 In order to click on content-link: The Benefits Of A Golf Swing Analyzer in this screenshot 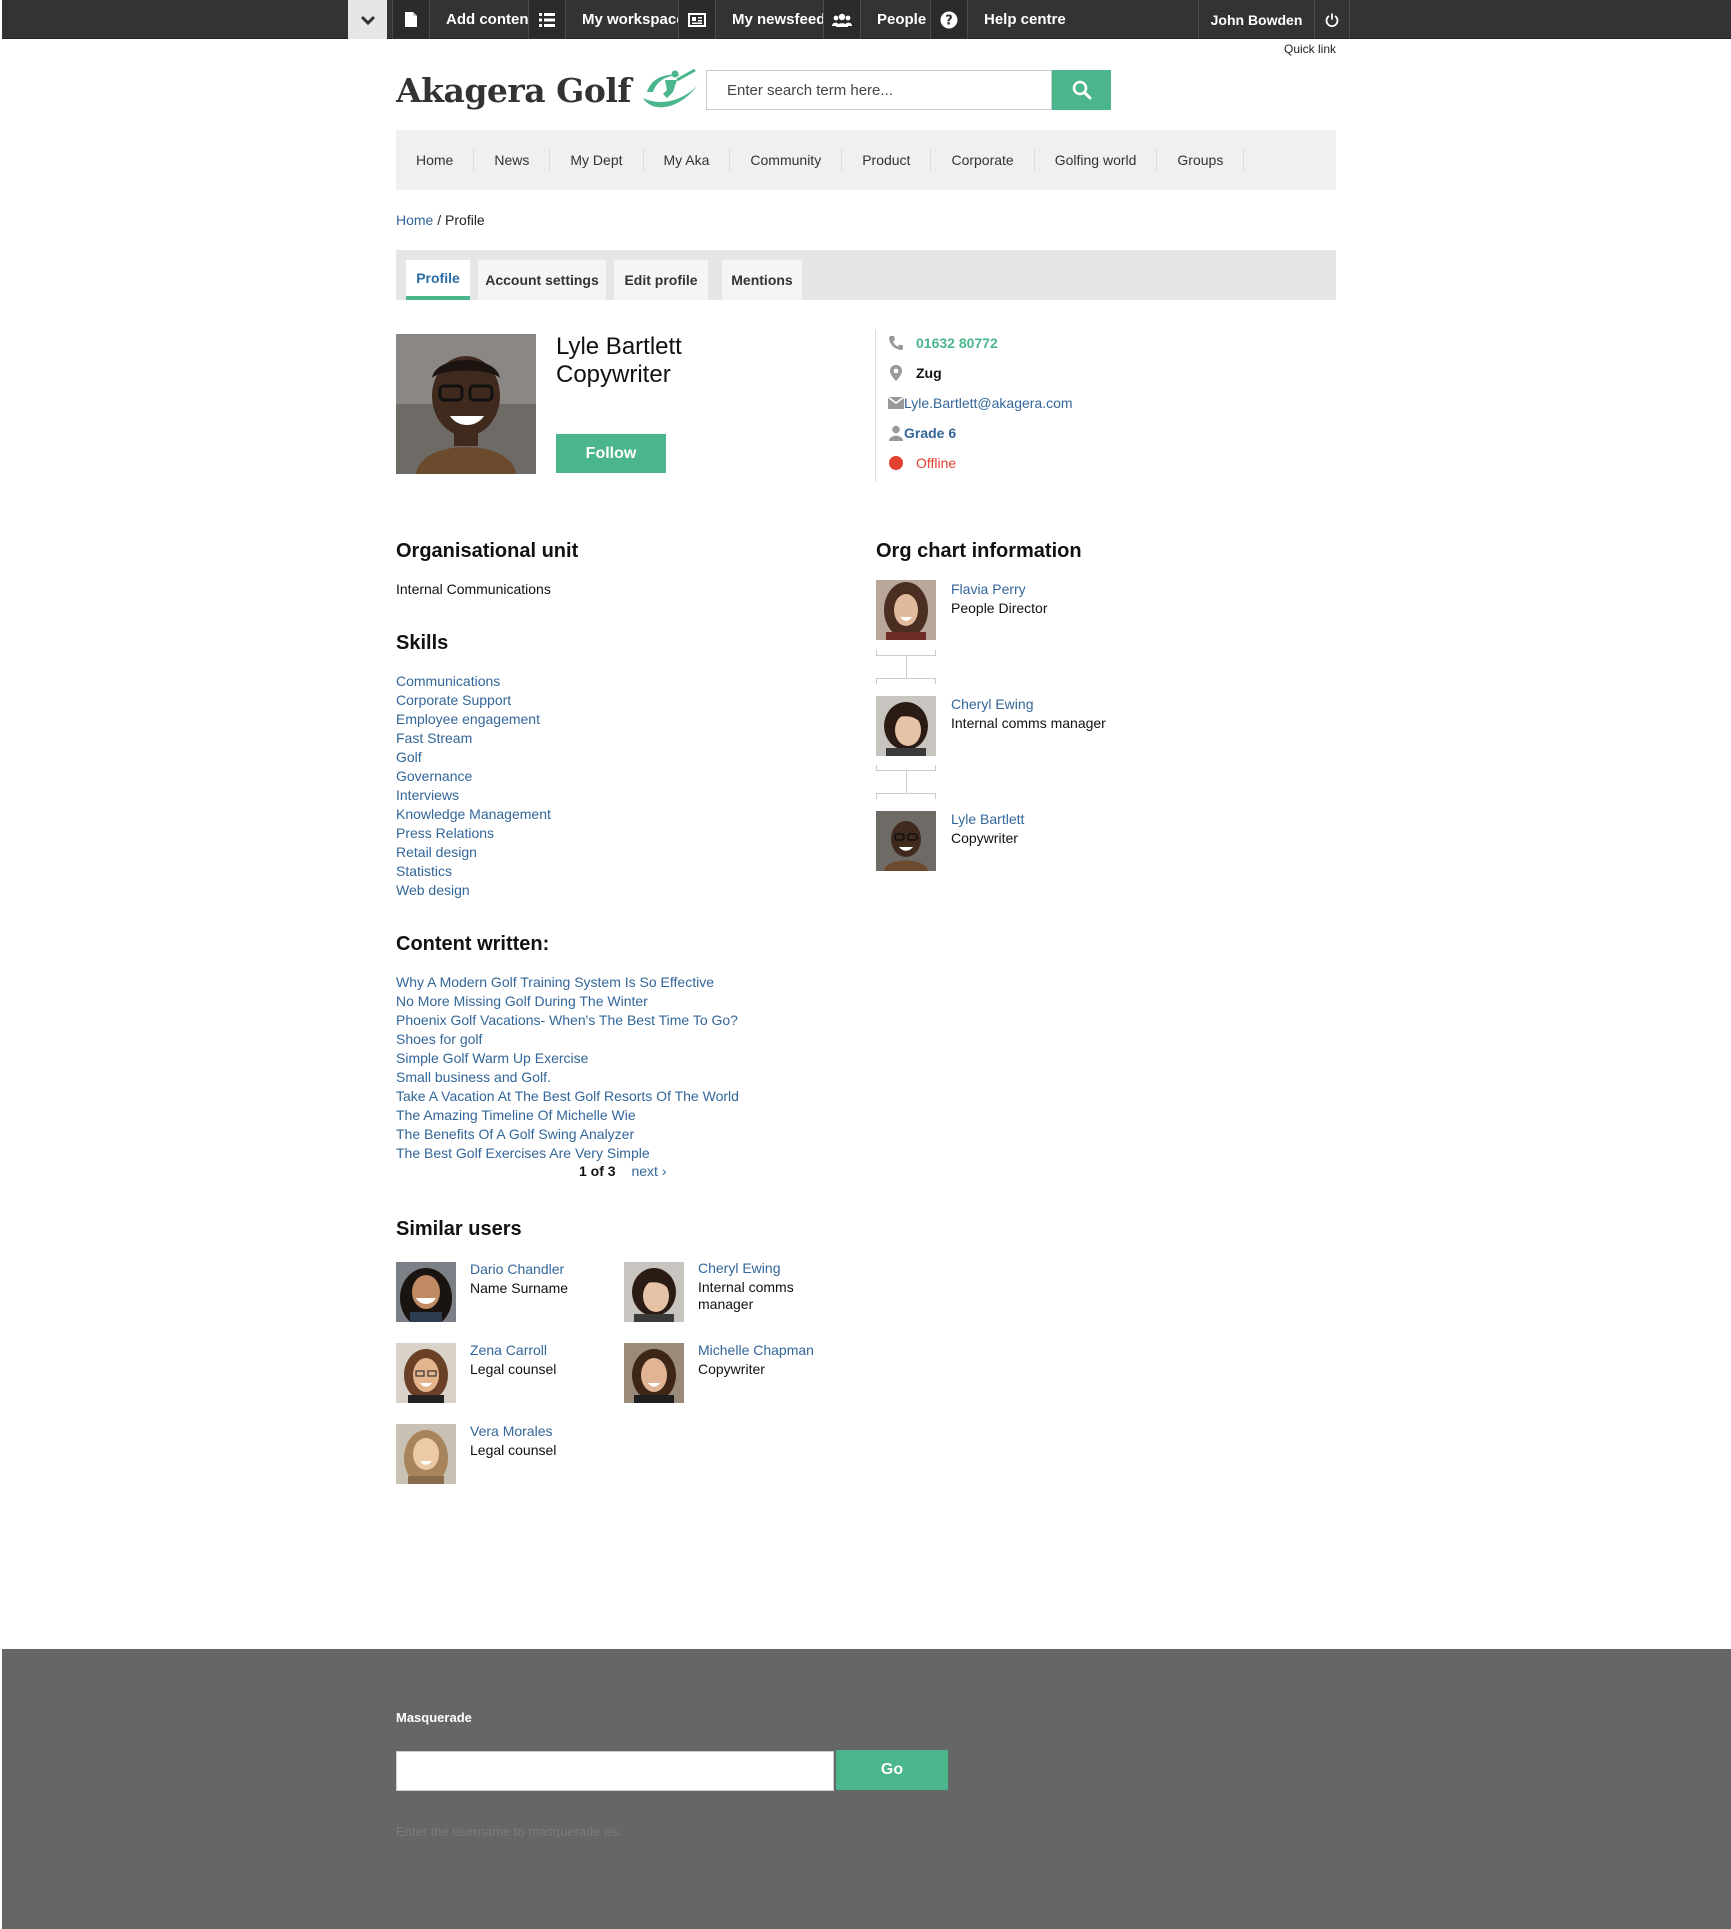, I will do `click(515, 1134)`.